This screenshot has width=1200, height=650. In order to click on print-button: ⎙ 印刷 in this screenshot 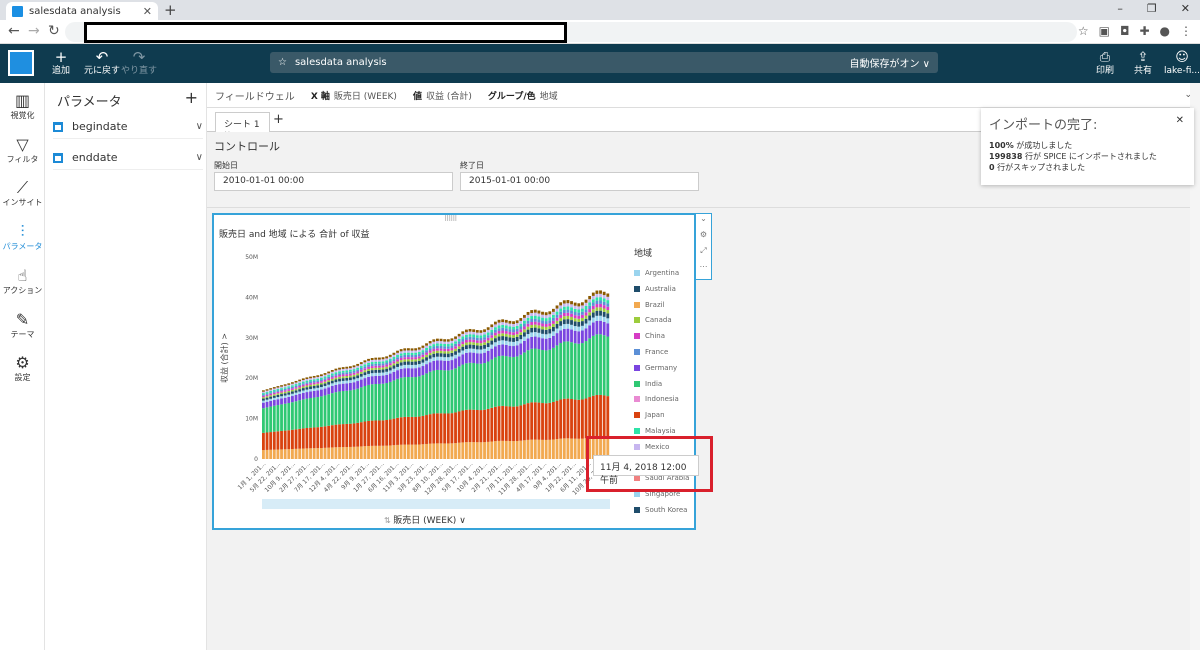, I will do `click(1105, 63)`.